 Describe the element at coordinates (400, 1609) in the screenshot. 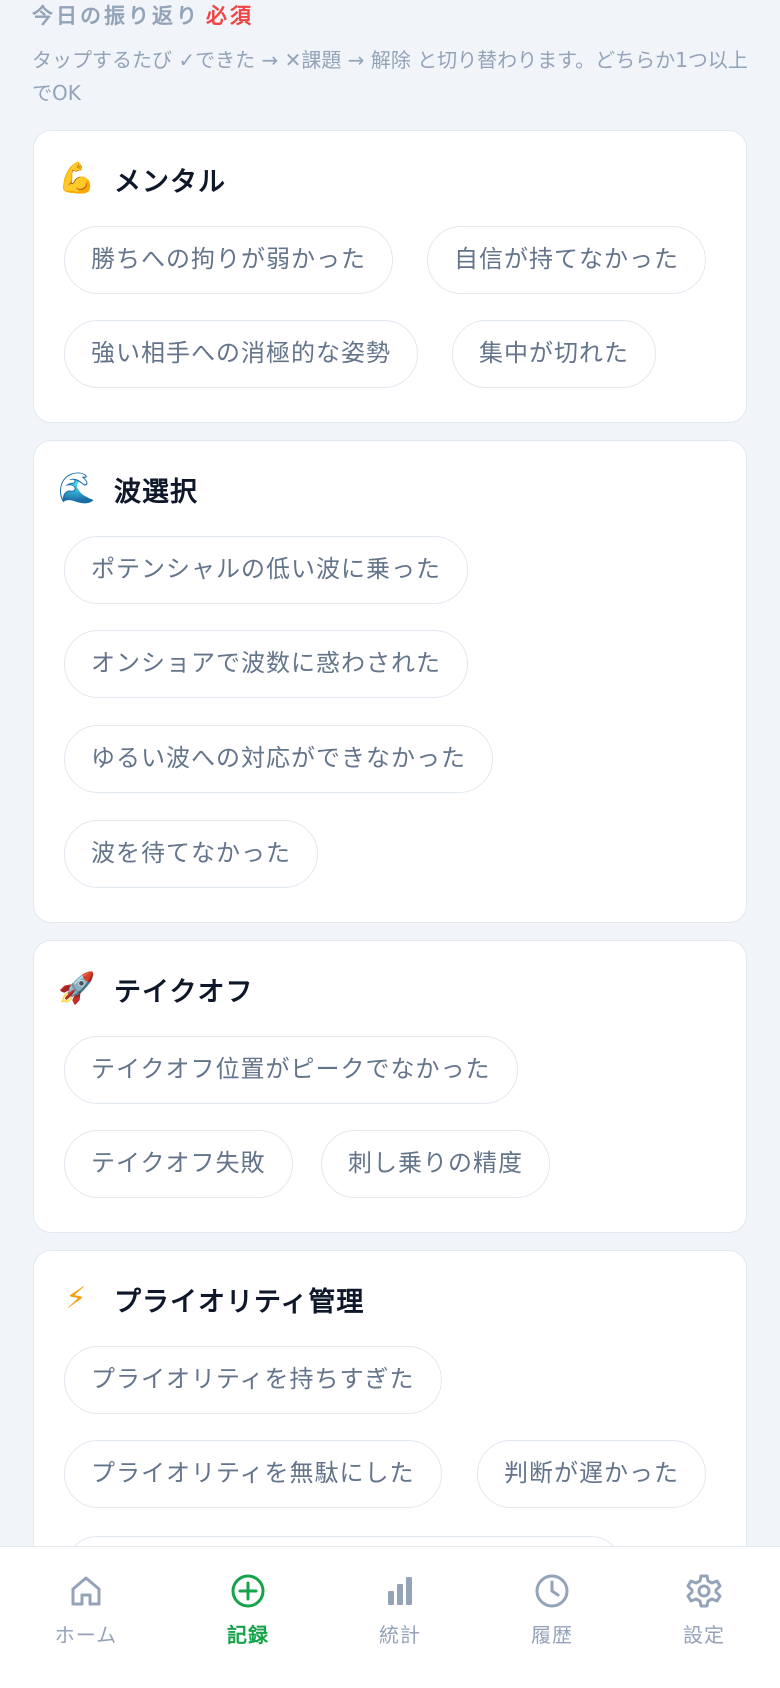

I see `nav-item-stats: 統計` at that location.